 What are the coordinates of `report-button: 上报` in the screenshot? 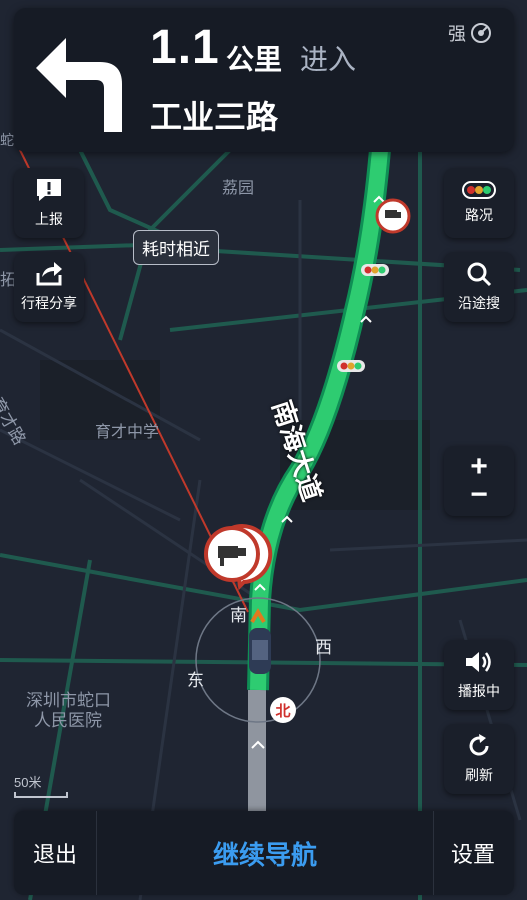 It's located at (49, 203).